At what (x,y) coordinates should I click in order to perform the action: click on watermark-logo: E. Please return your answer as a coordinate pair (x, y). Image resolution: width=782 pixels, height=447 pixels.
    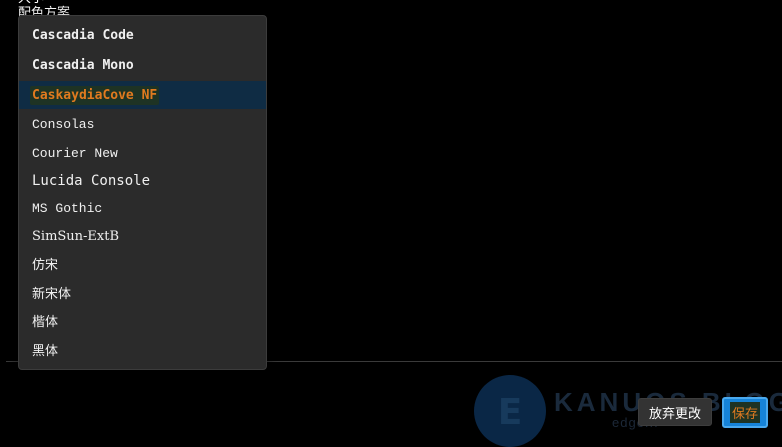
    Looking at the image, I should click on (510, 411).